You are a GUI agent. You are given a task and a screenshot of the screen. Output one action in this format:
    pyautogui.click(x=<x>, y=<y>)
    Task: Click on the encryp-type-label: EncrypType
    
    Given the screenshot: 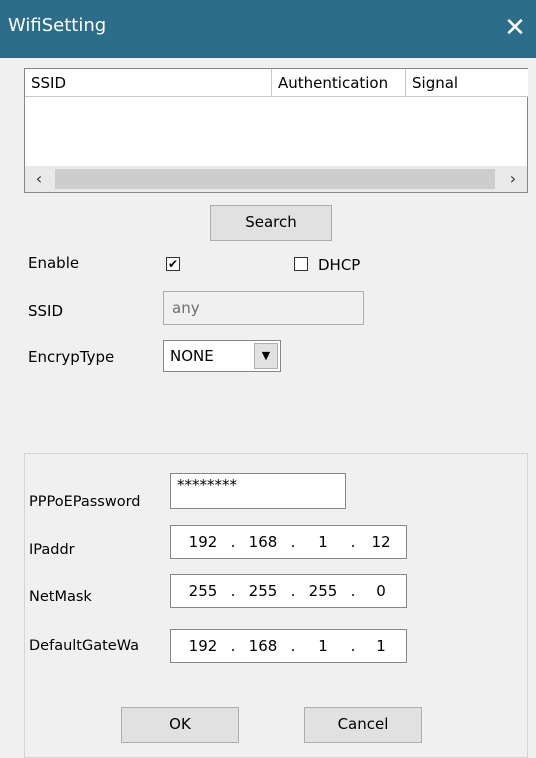 What is the action you would take?
    pyautogui.click(x=71, y=357)
    